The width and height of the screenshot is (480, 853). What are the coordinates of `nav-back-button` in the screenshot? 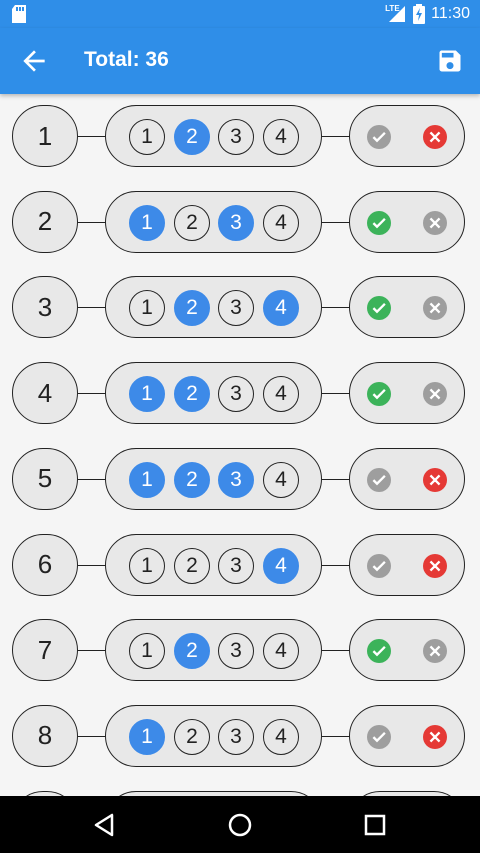 It's located at (105, 825).